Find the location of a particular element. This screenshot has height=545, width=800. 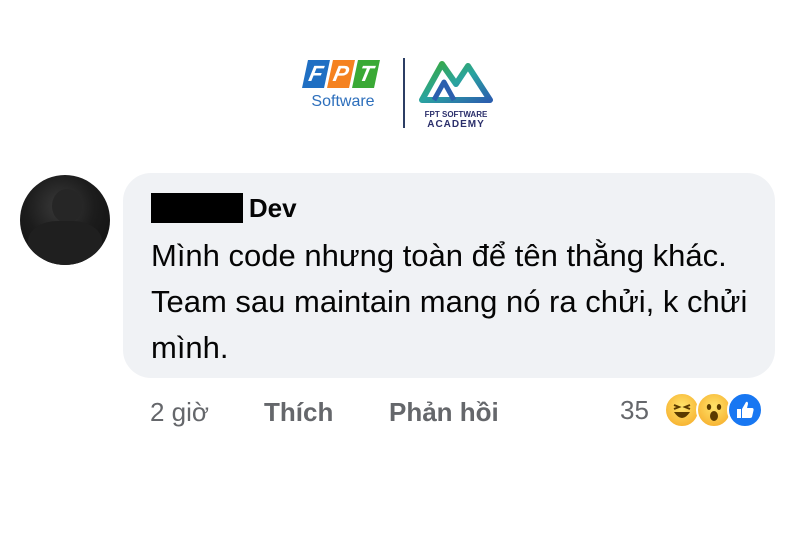

like-link: Thích is located at coordinates (298, 412).